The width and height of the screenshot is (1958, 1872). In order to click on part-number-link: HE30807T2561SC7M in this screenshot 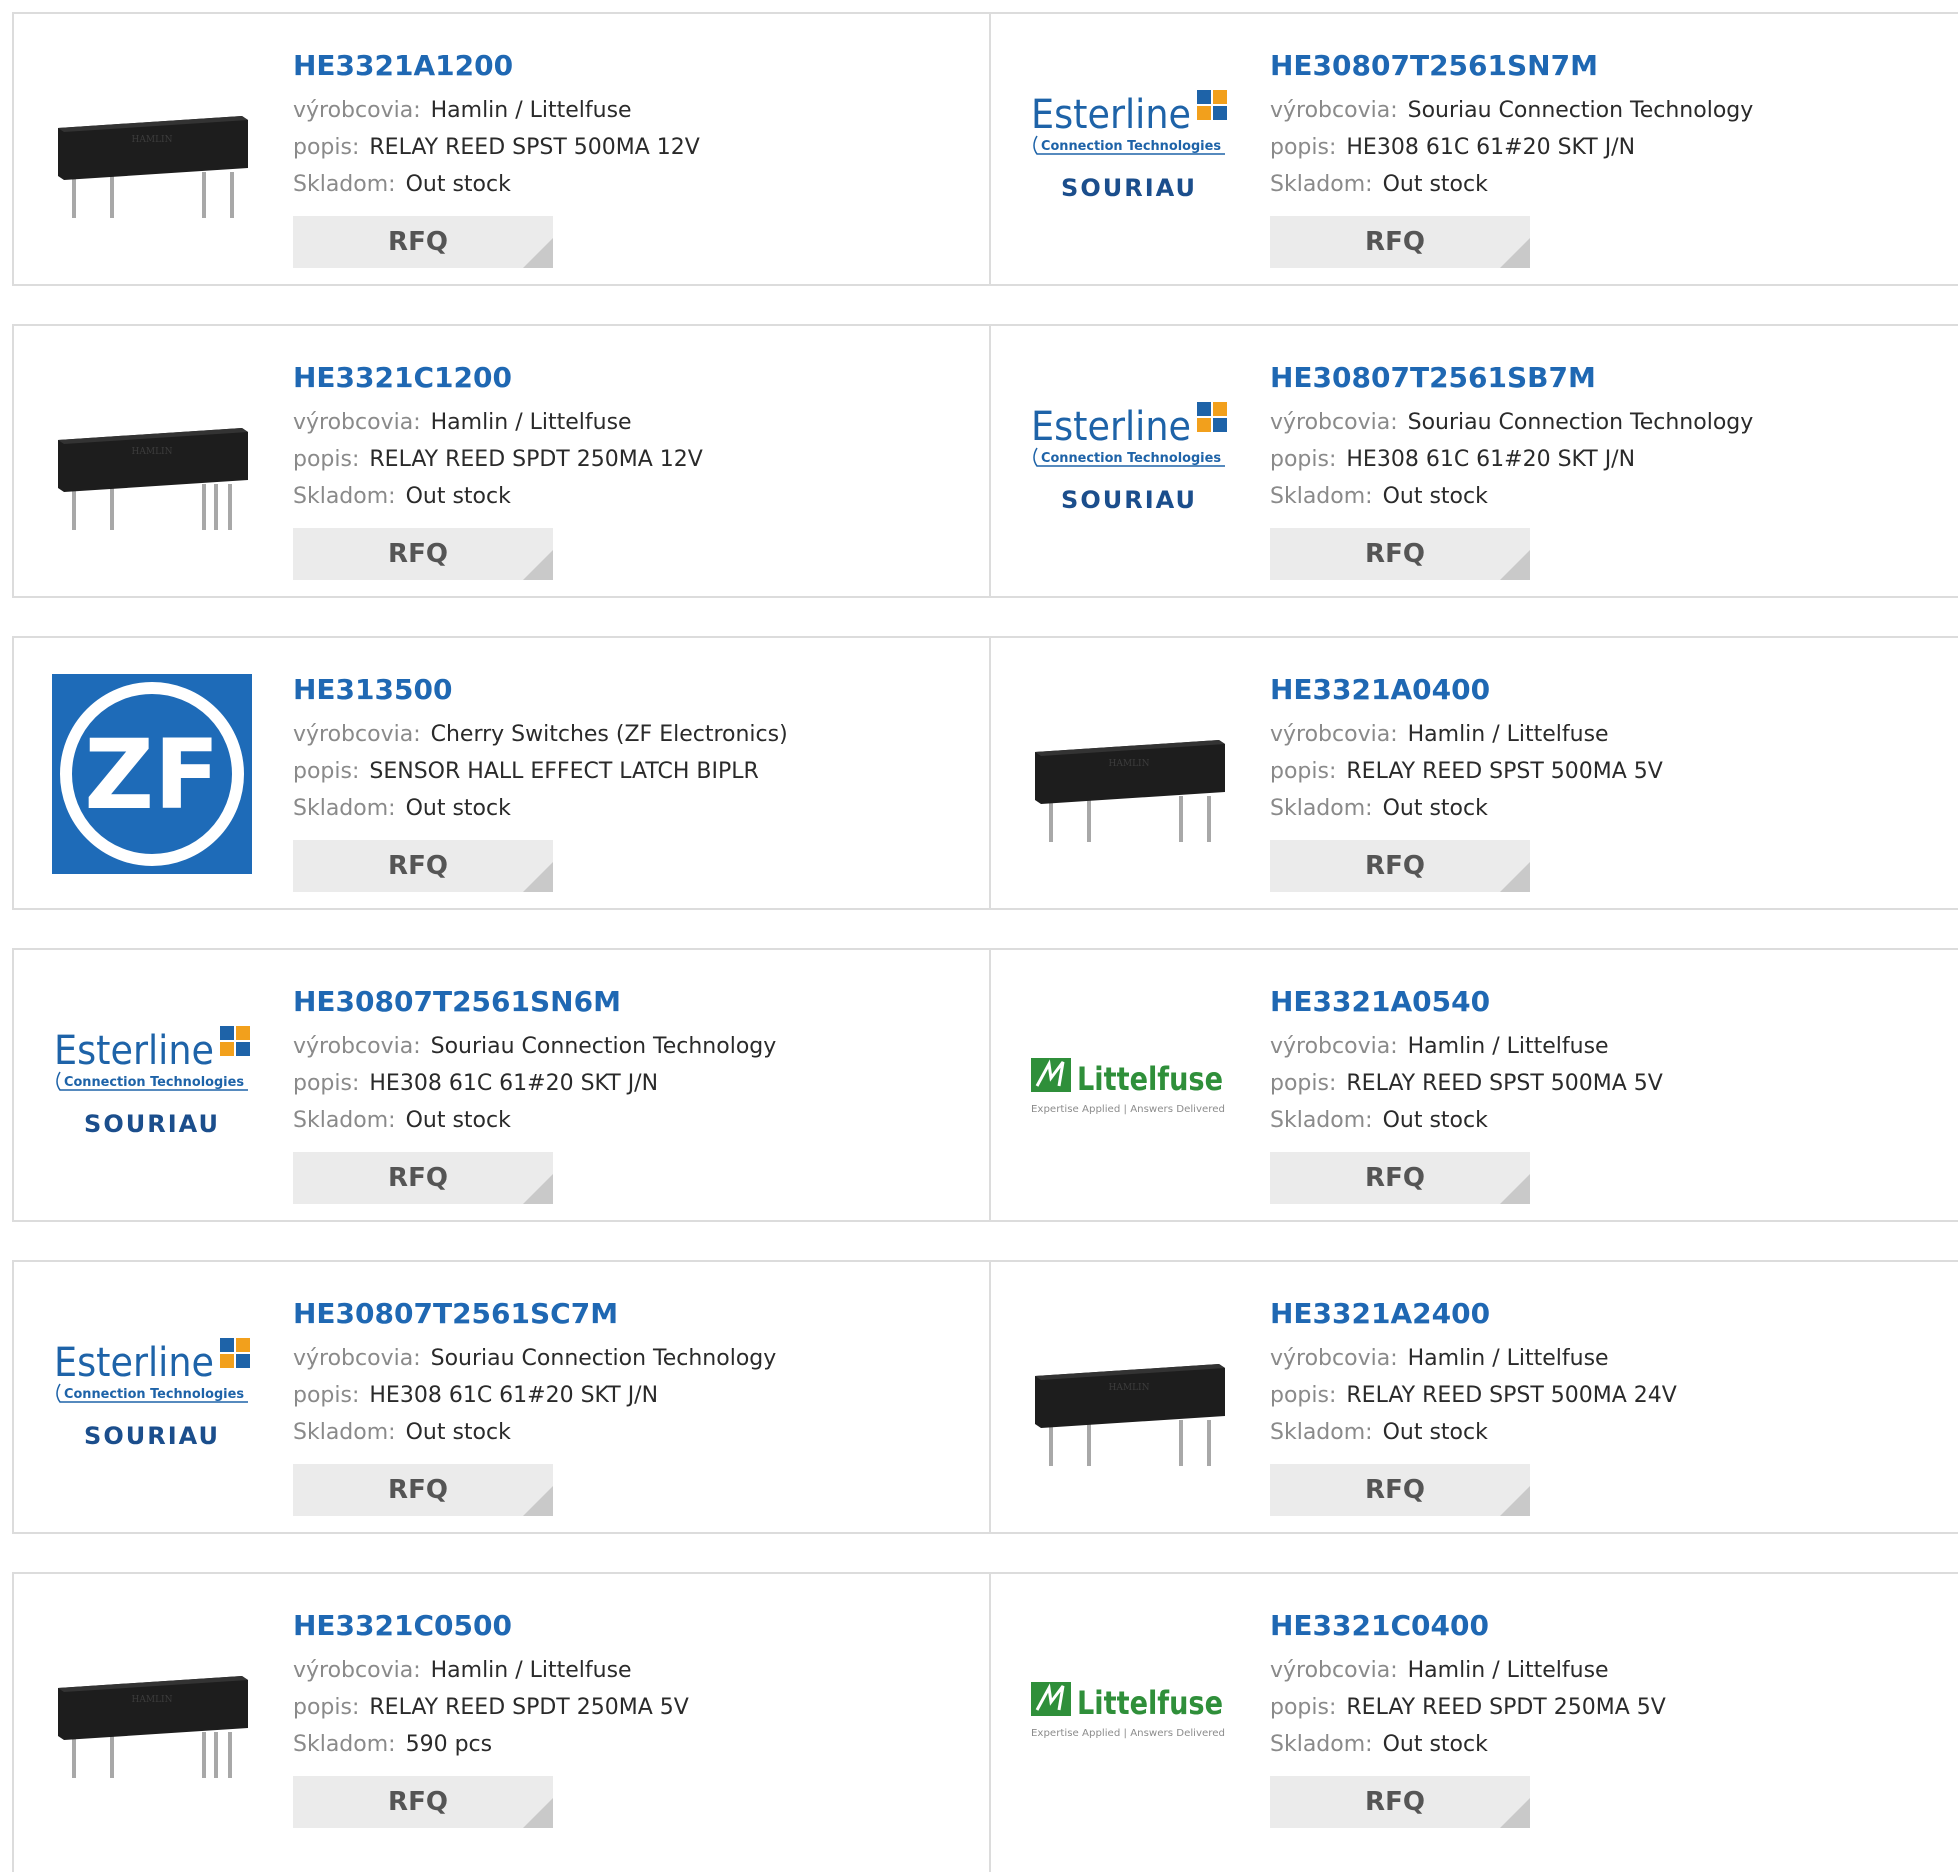, I will do `click(623, 1314)`.